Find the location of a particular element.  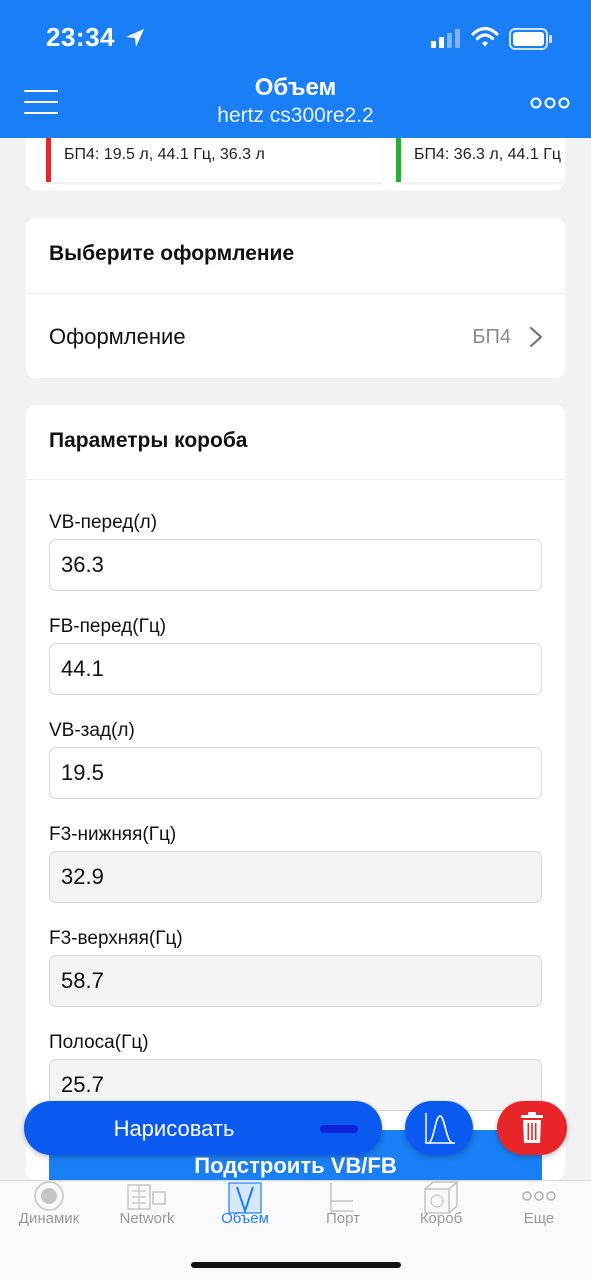

page-subtitle: hertz cs300re2.2 is located at coordinates (295, 115).